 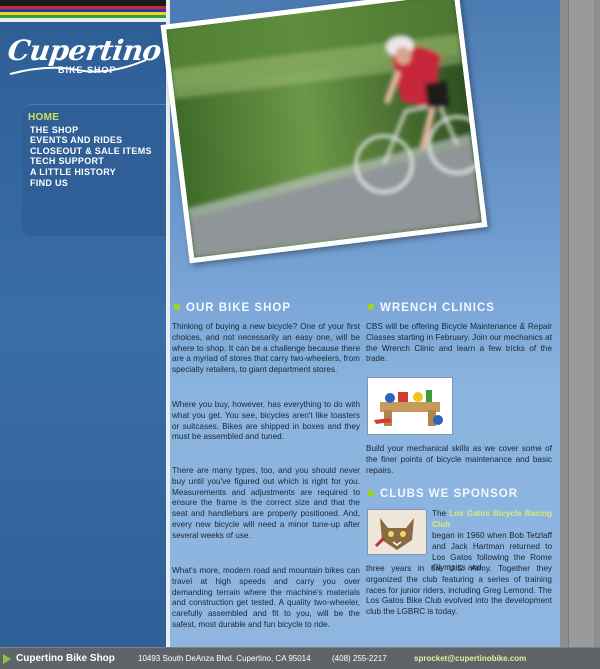 I want to click on logo-subtitle: BIKE SHOP, so click(x=87, y=70).